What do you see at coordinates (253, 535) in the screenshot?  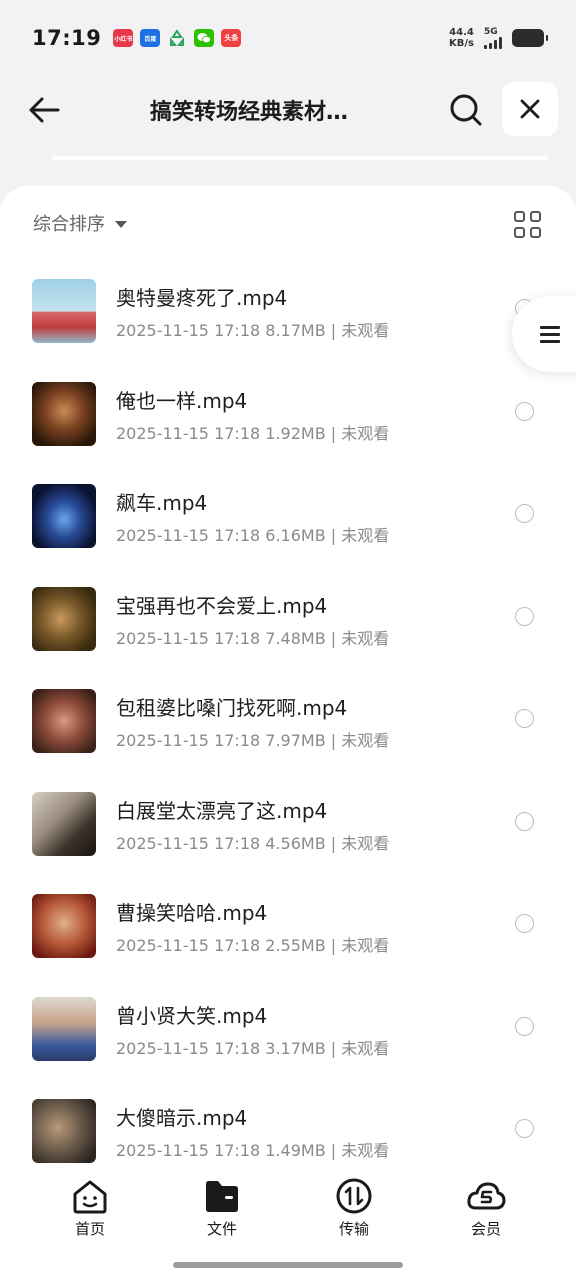 I see `file-meta: 2025-11-15 17:18 6.16MB | 未观看` at bounding box center [253, 535].